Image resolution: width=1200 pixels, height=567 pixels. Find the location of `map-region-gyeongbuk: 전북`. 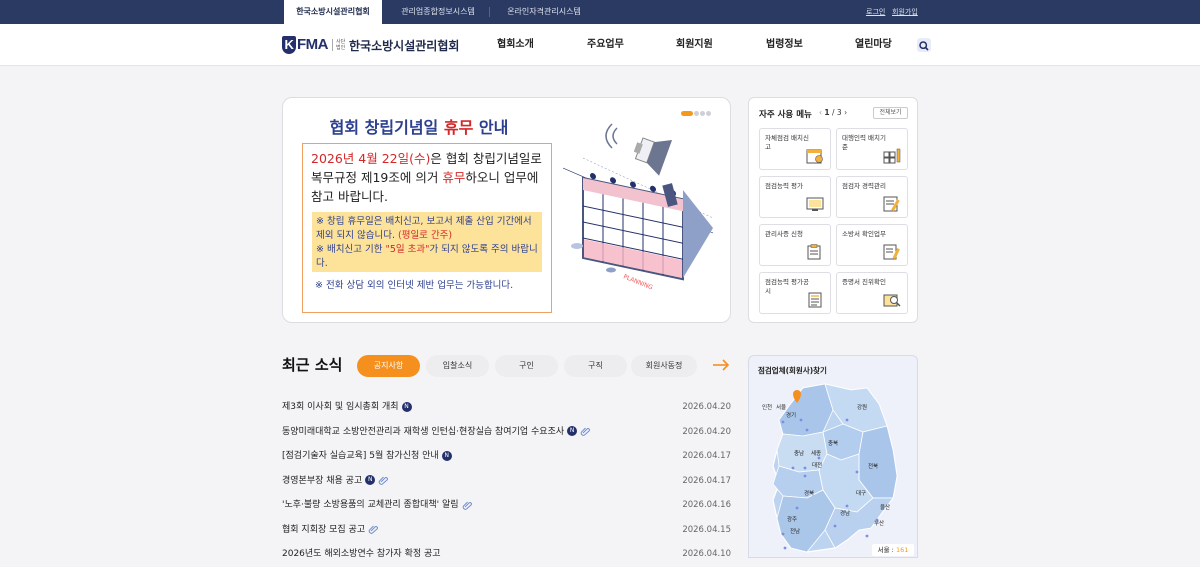

map-region-gyeongbuk: 전북 is located at coordinates (873, 466).